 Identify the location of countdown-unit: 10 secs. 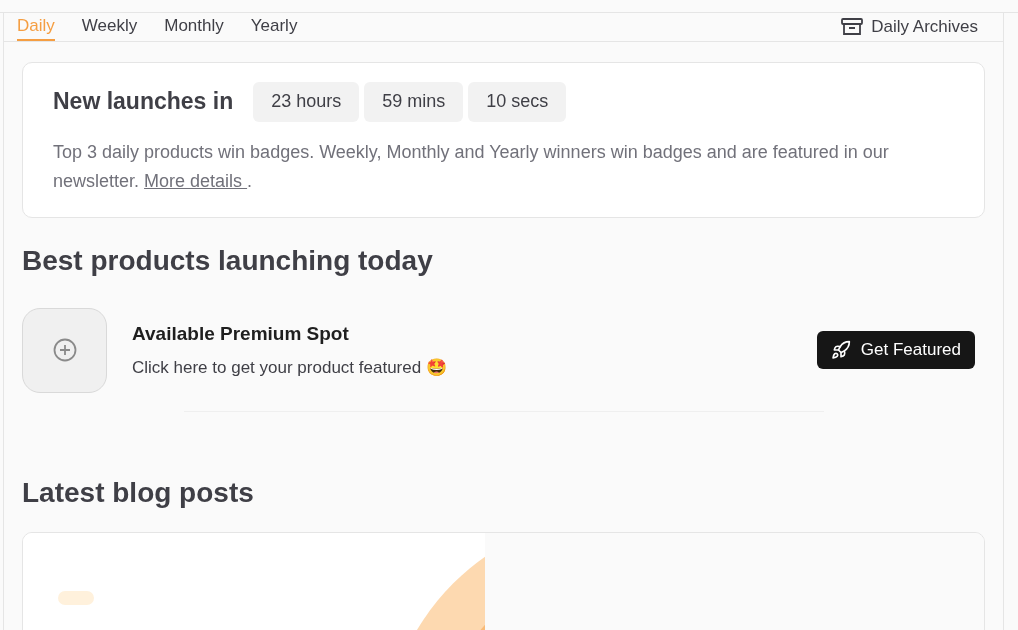
(517, 101).